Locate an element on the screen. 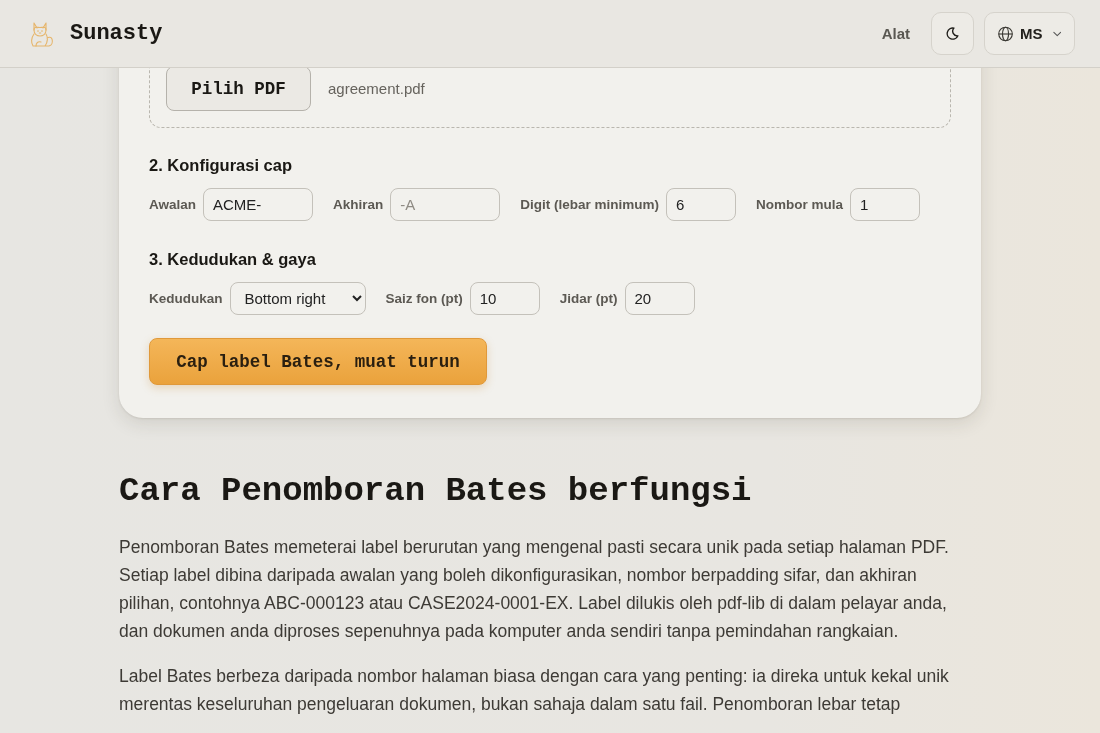 The image size is (1100, 733). input-field: -A is located at coordinates (445, 204).